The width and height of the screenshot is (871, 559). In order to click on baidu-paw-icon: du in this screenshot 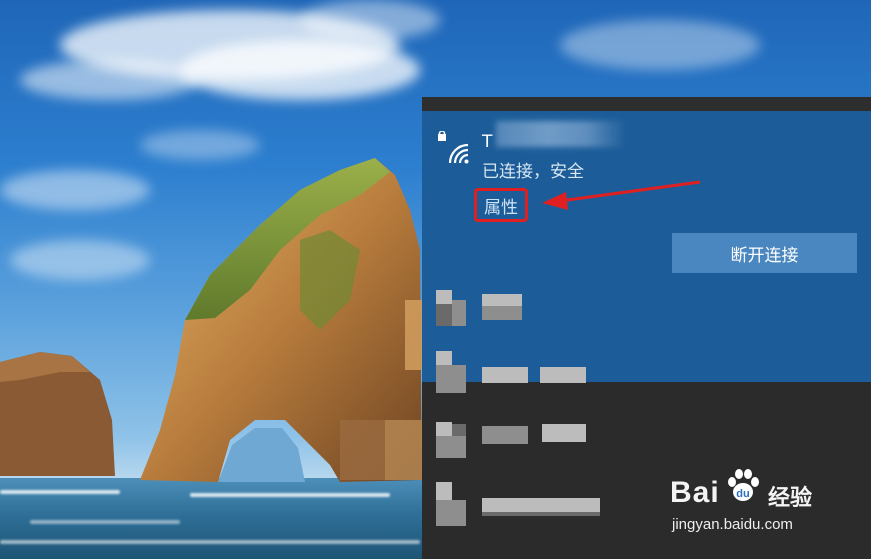, I will do `click(743, 485)`.